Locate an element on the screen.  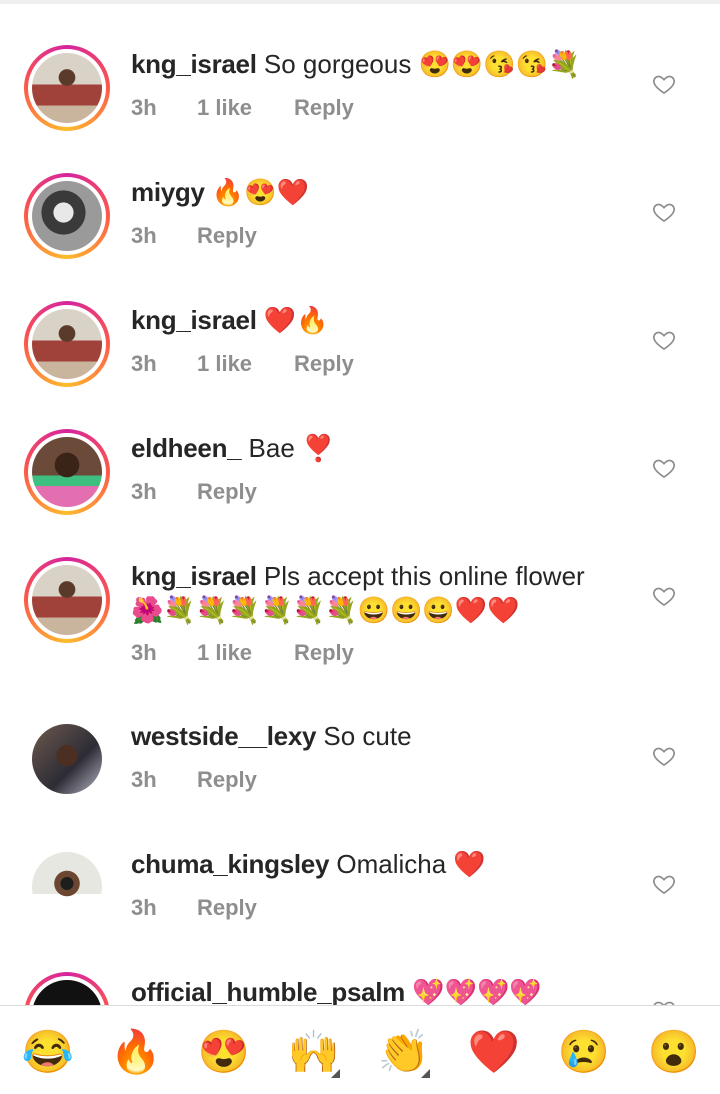
emoji-raised-hands-glyph: 🙌 is located at coordinates (314, 1051).